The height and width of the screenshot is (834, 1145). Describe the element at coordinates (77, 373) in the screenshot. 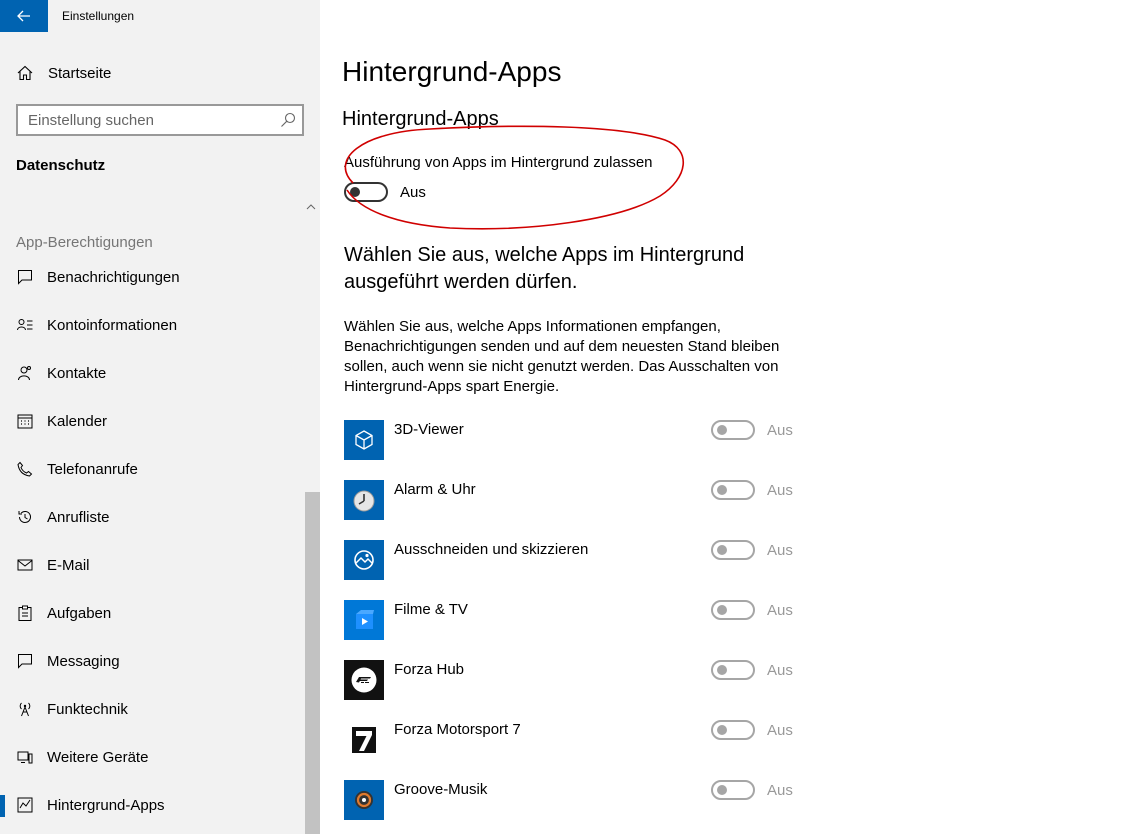

I see `sidebar-item-label: Kontakte` at that location.